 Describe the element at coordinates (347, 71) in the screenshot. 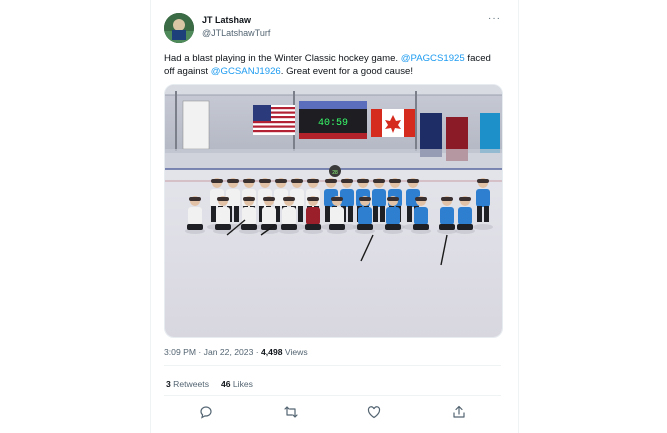

I see `tweet-text-part: . Great event for a good cause!` at that location.